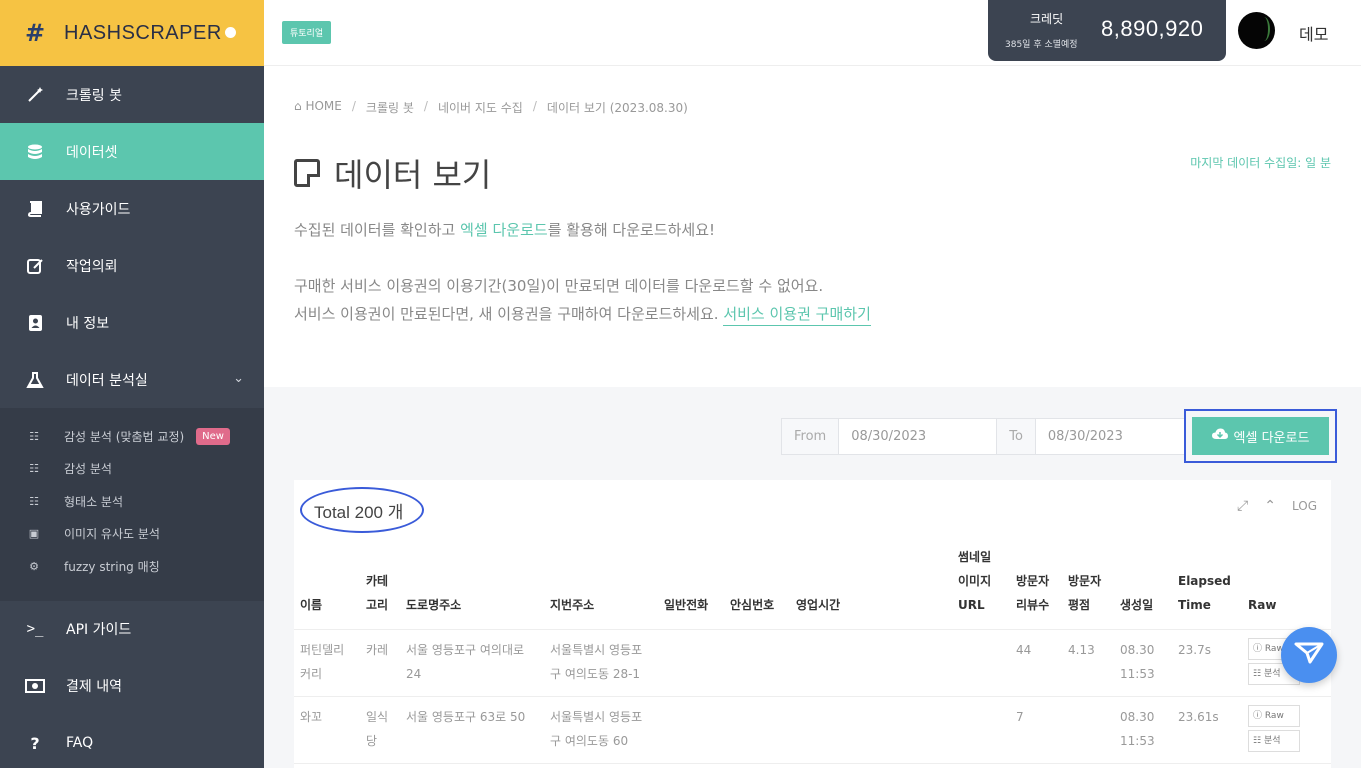 The width and height of the screenshot is (1361, 768). I want to click on image-icon: ▣, so click(34, 534).